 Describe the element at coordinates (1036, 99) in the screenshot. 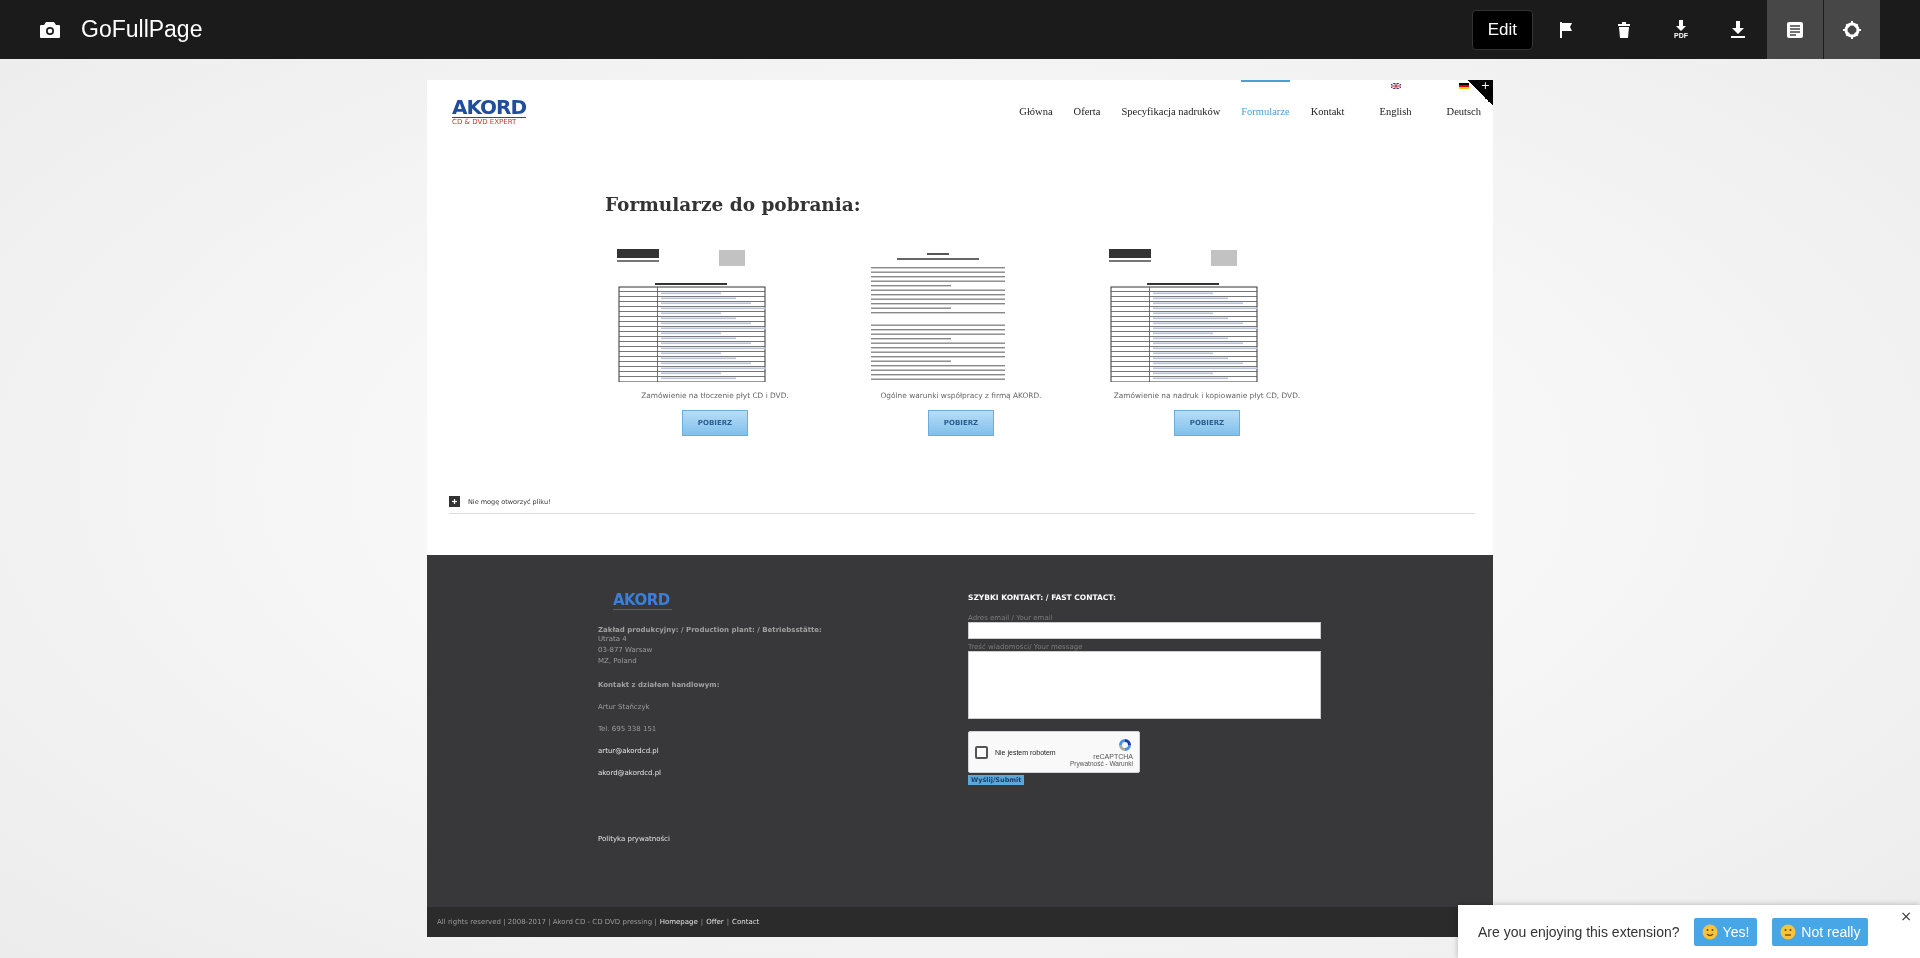

I see `nav-link: Główna` at that location.